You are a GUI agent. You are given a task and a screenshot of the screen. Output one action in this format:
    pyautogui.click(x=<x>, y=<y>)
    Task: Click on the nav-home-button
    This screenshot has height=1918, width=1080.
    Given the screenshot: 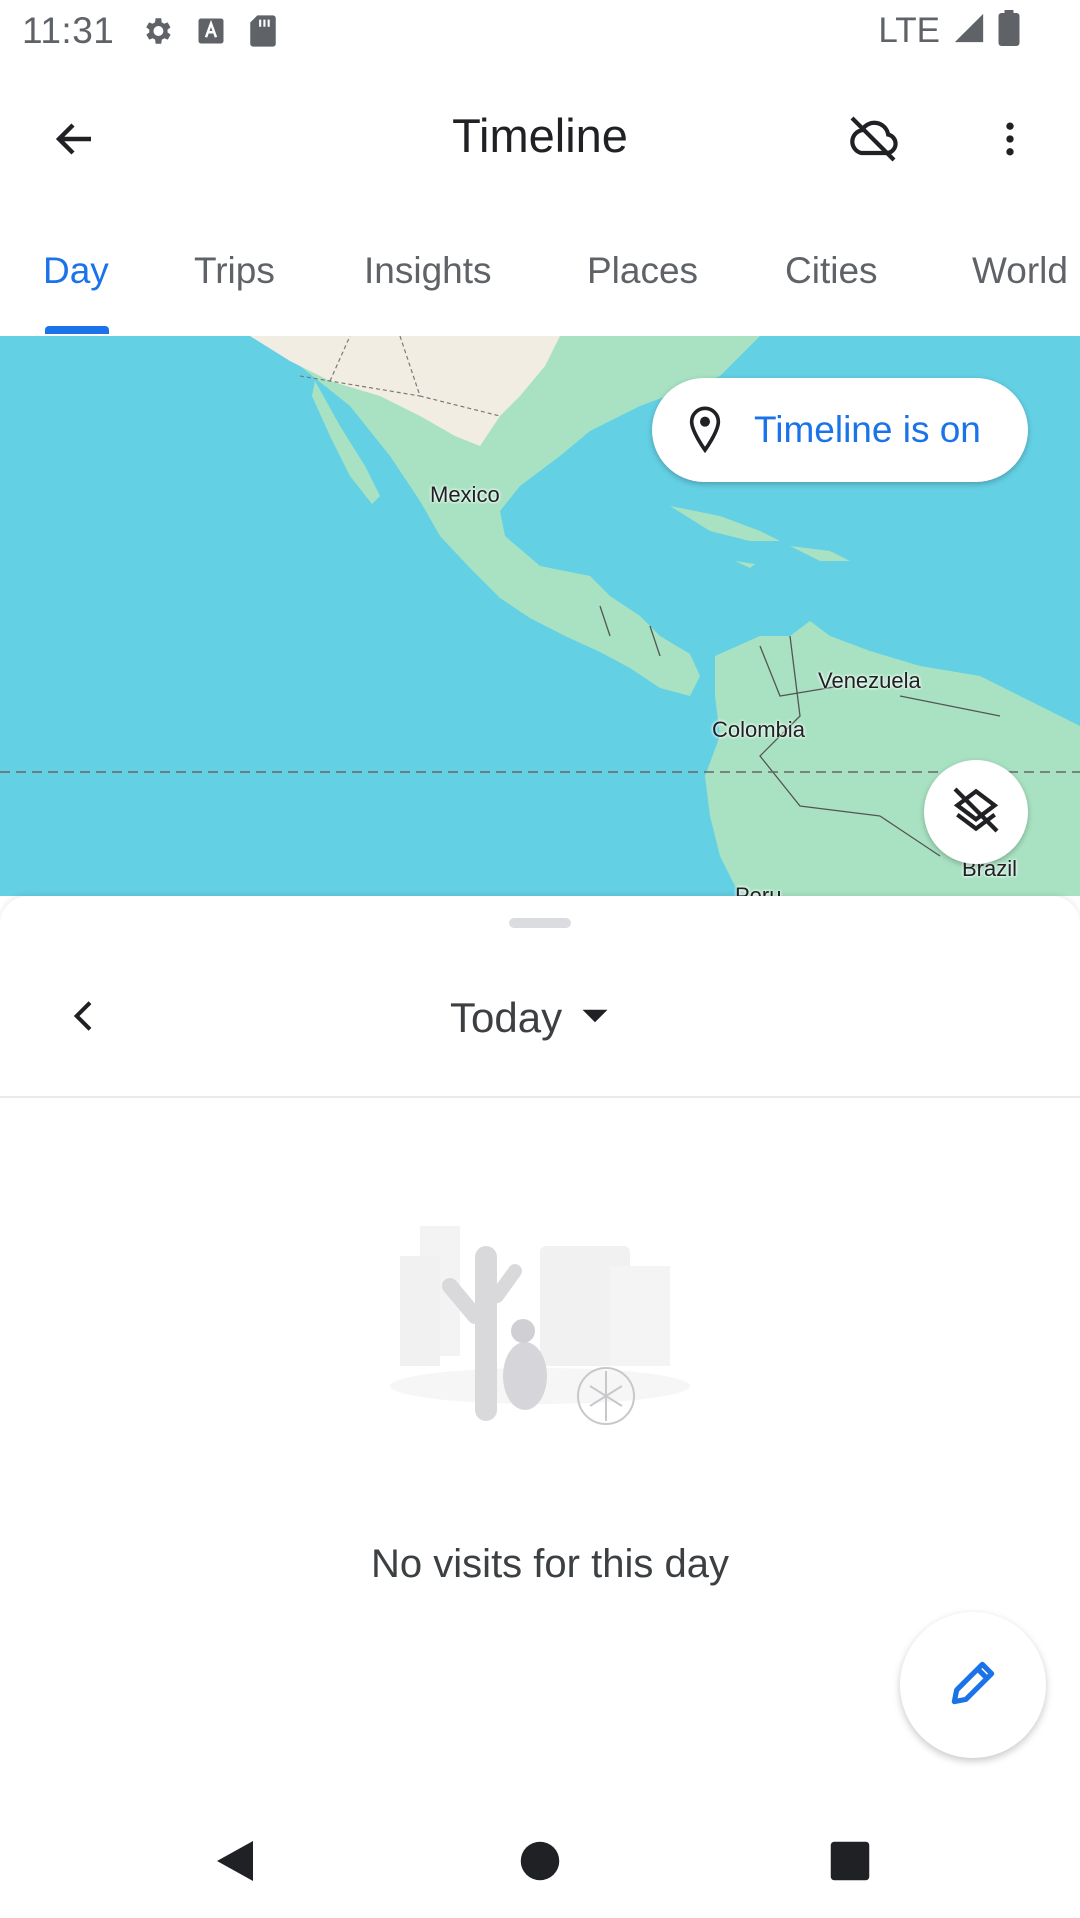 What is the action you would take?
    pyautogui.click(x=540, y=1863)
    